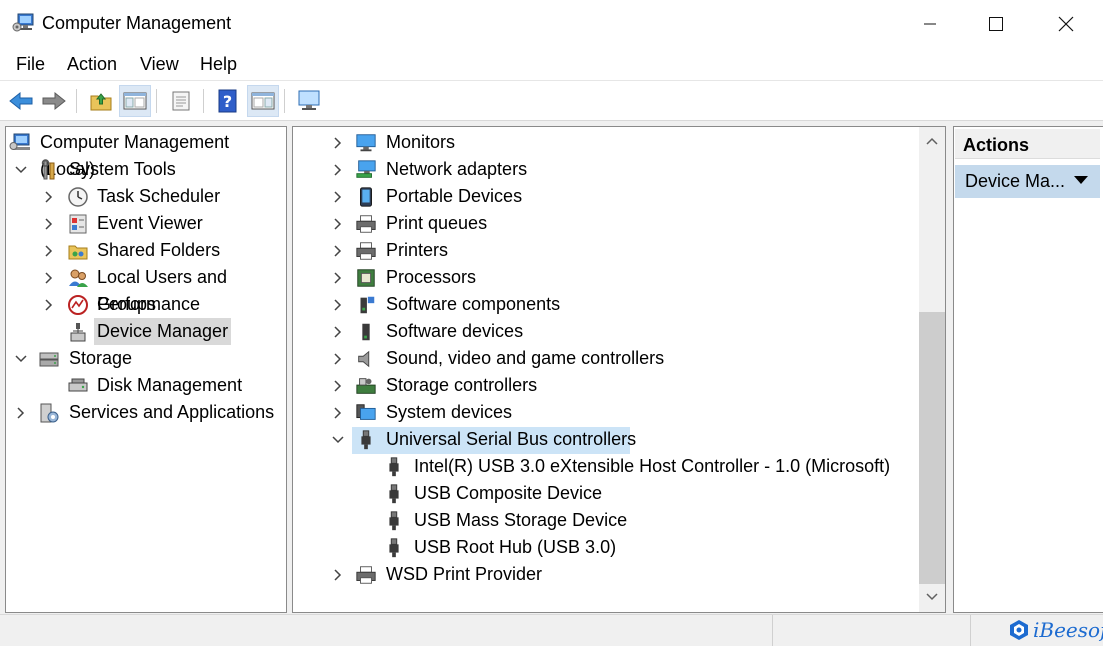 This screenshot has width=1103, height=646. What do you see at coordinates (148, 304) in the screenshot?
I see `tree-item-performance: Performance` at bounding box center [148, 304].